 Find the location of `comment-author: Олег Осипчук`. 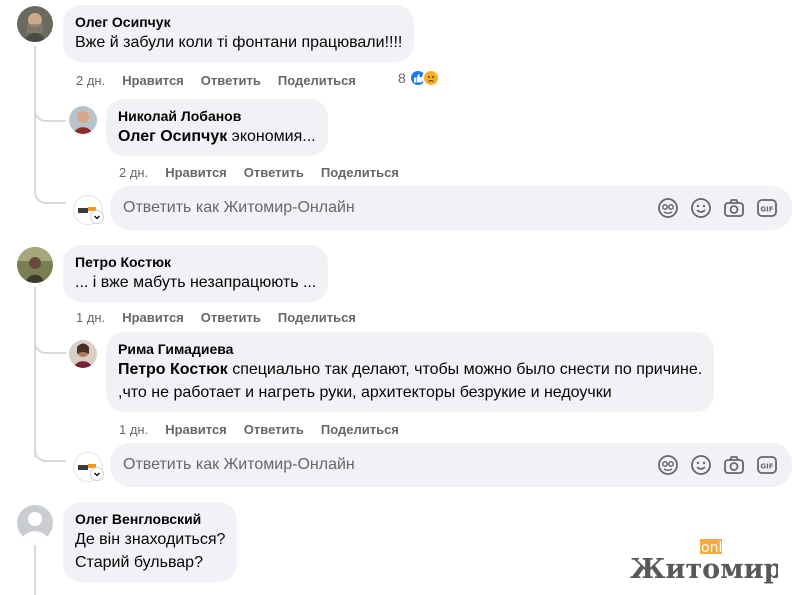

comment-author: Олег Осипчук is located at coordinates (238, 22).